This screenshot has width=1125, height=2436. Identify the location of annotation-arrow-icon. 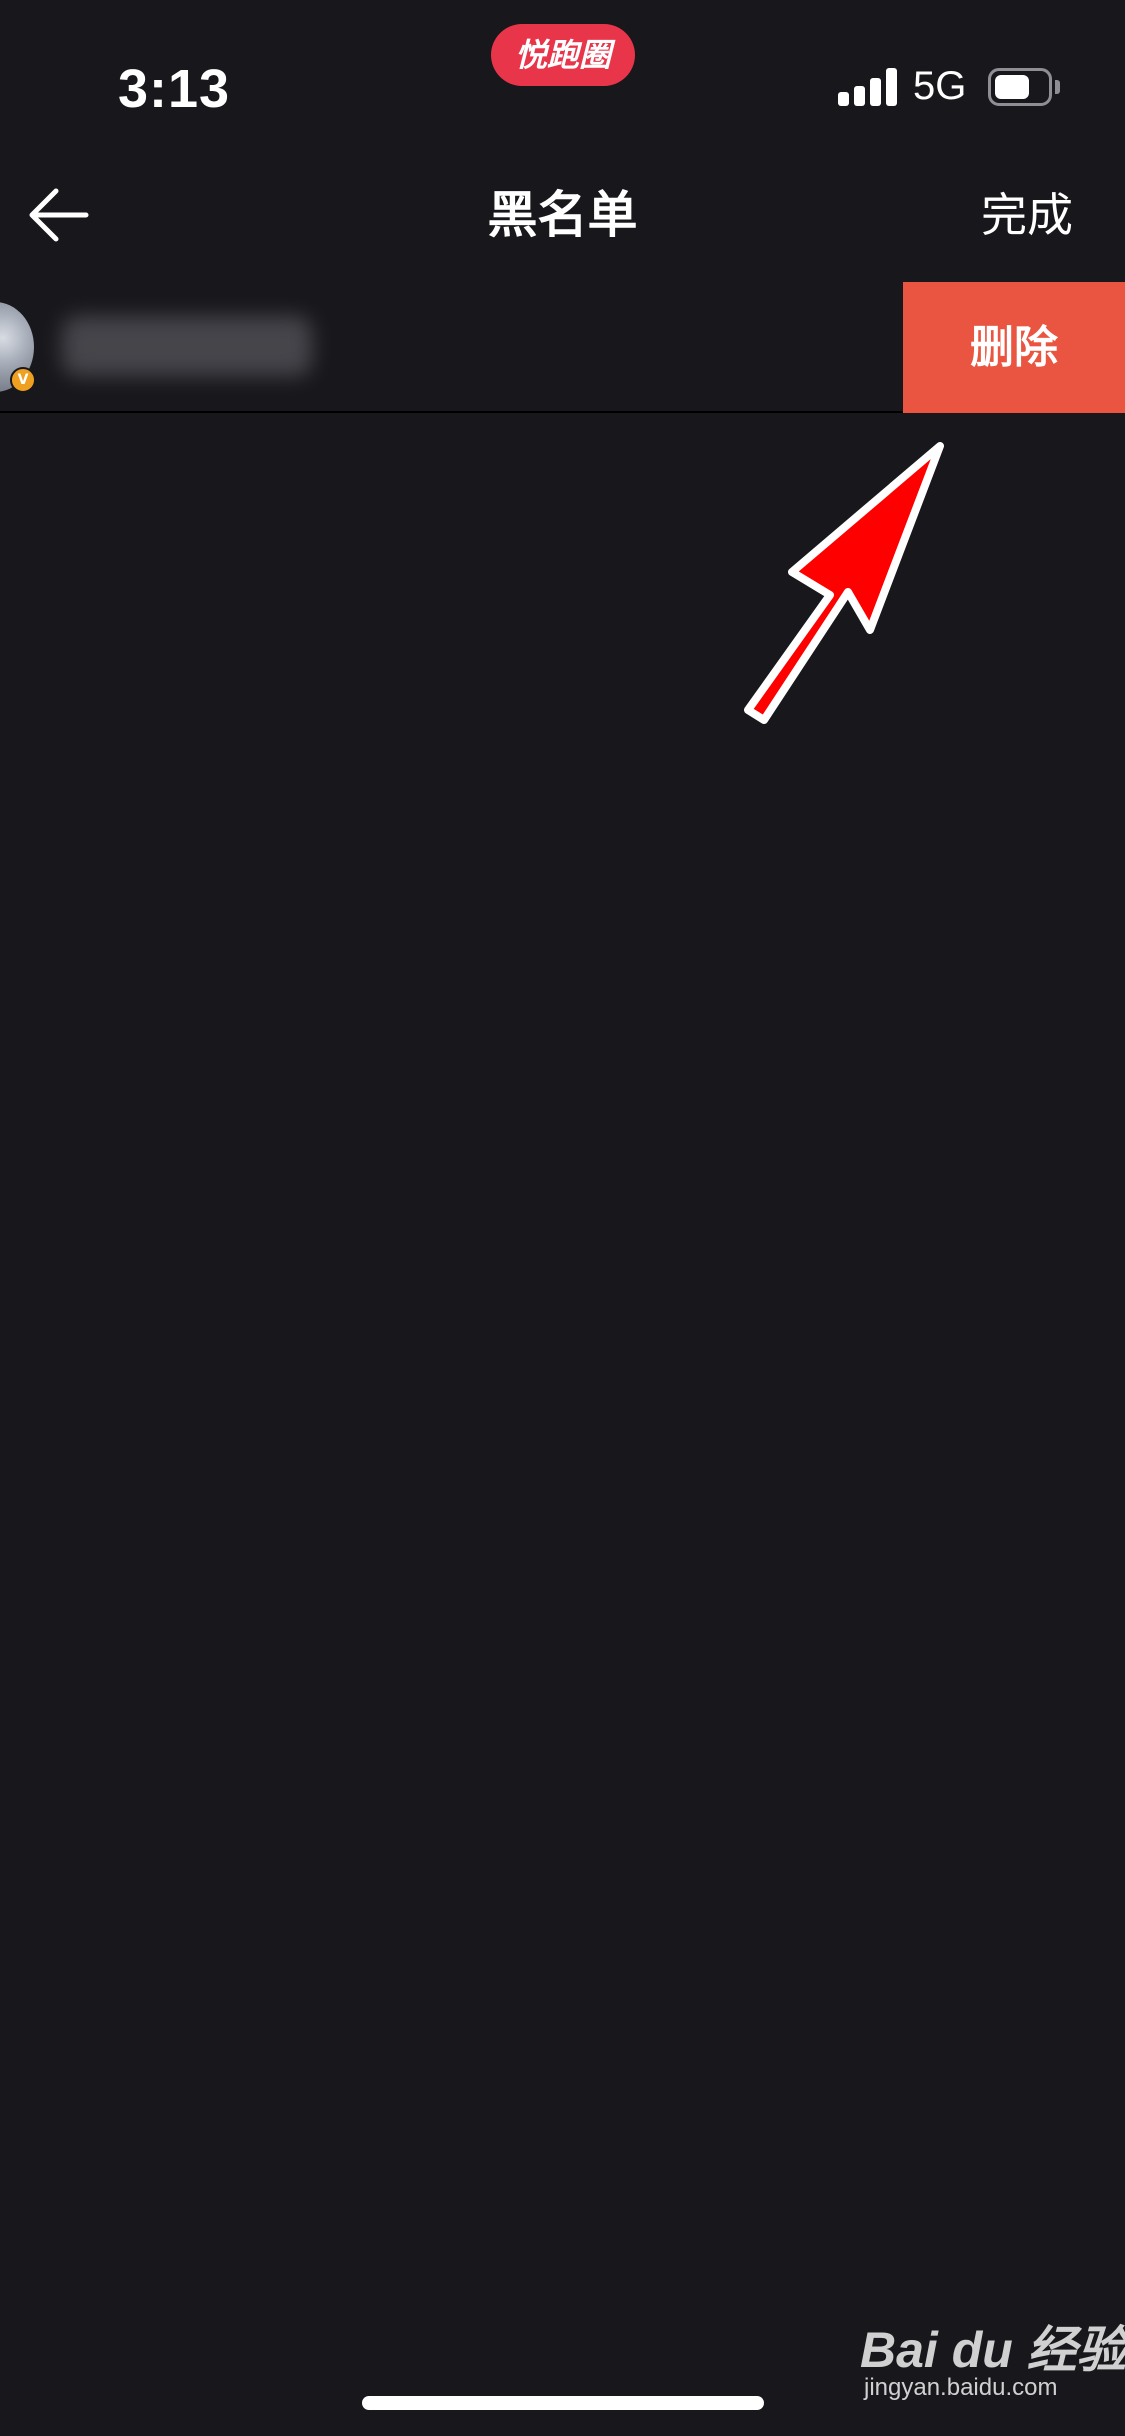
(844, 583).